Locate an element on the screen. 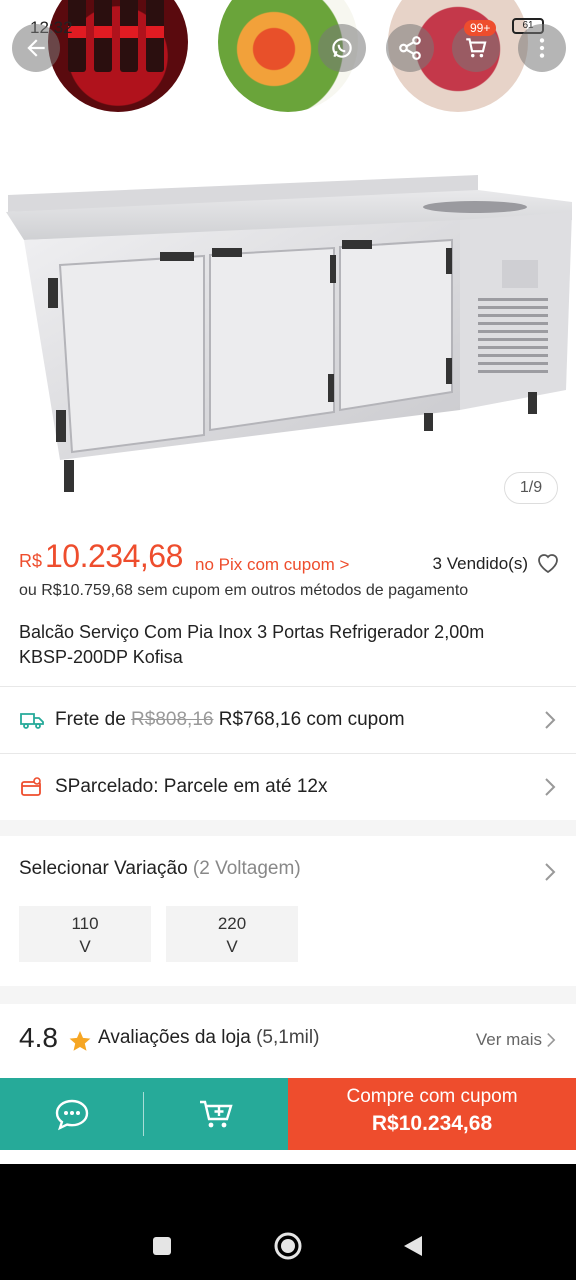 Image resolution: width=576 pixels, height=1280 pixels. variation-option-value: 220 is located at coordinates (232, 923).